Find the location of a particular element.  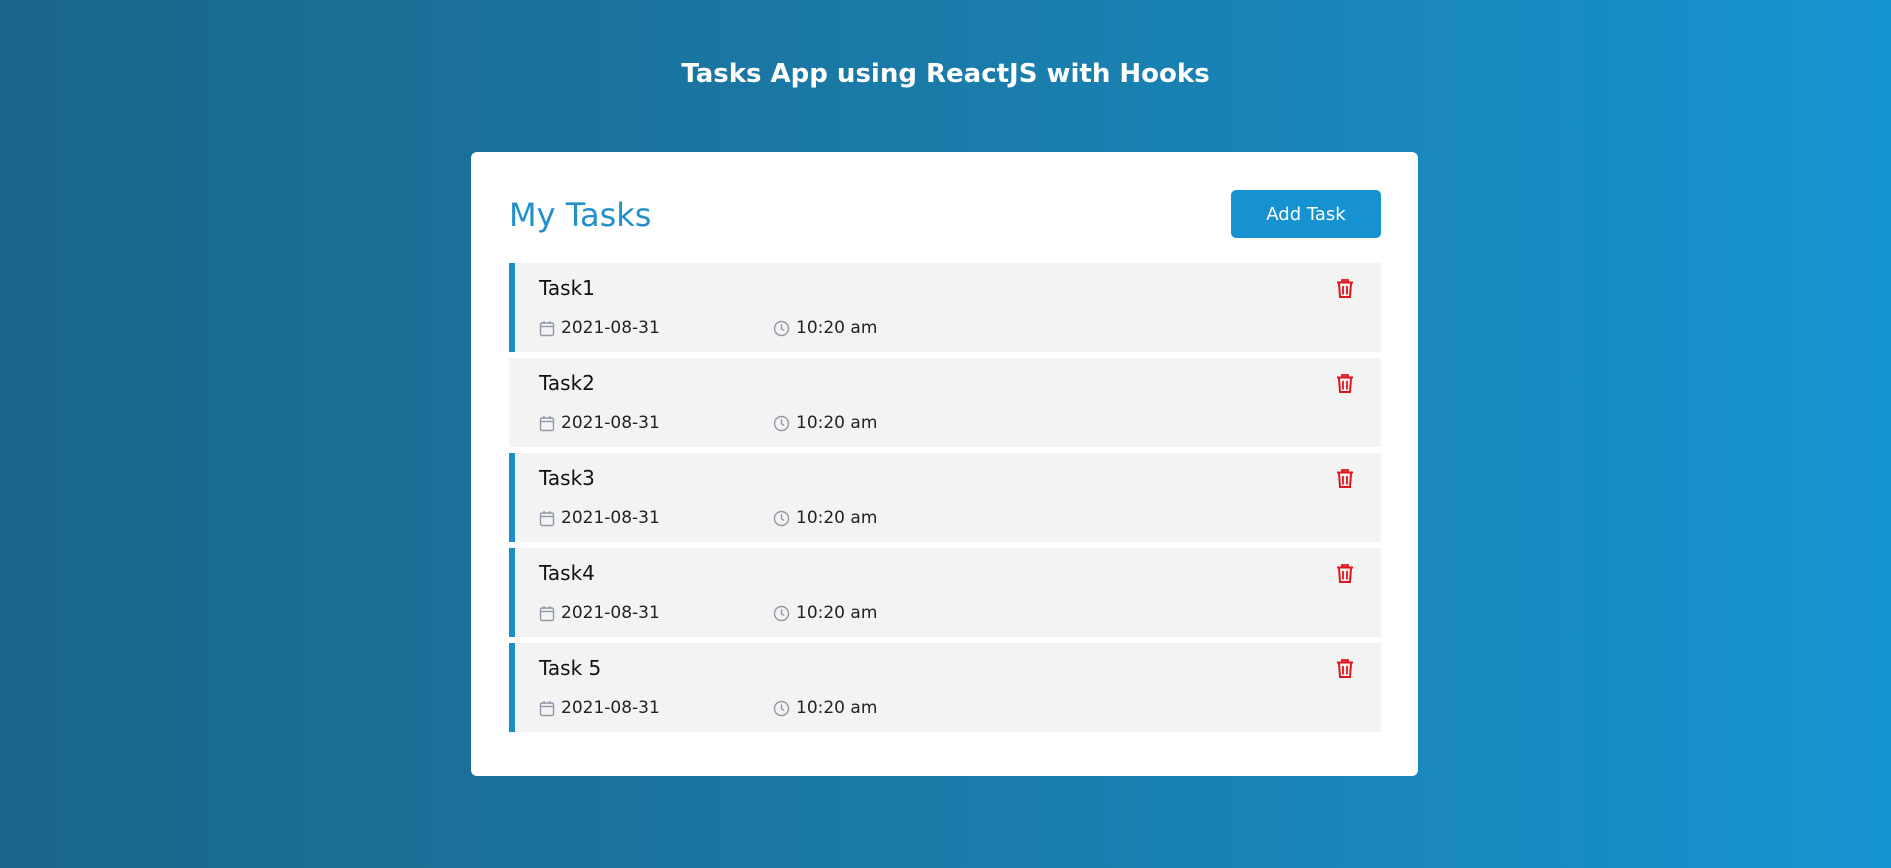

task-name: Task2 is located at coordinates (567, 383).